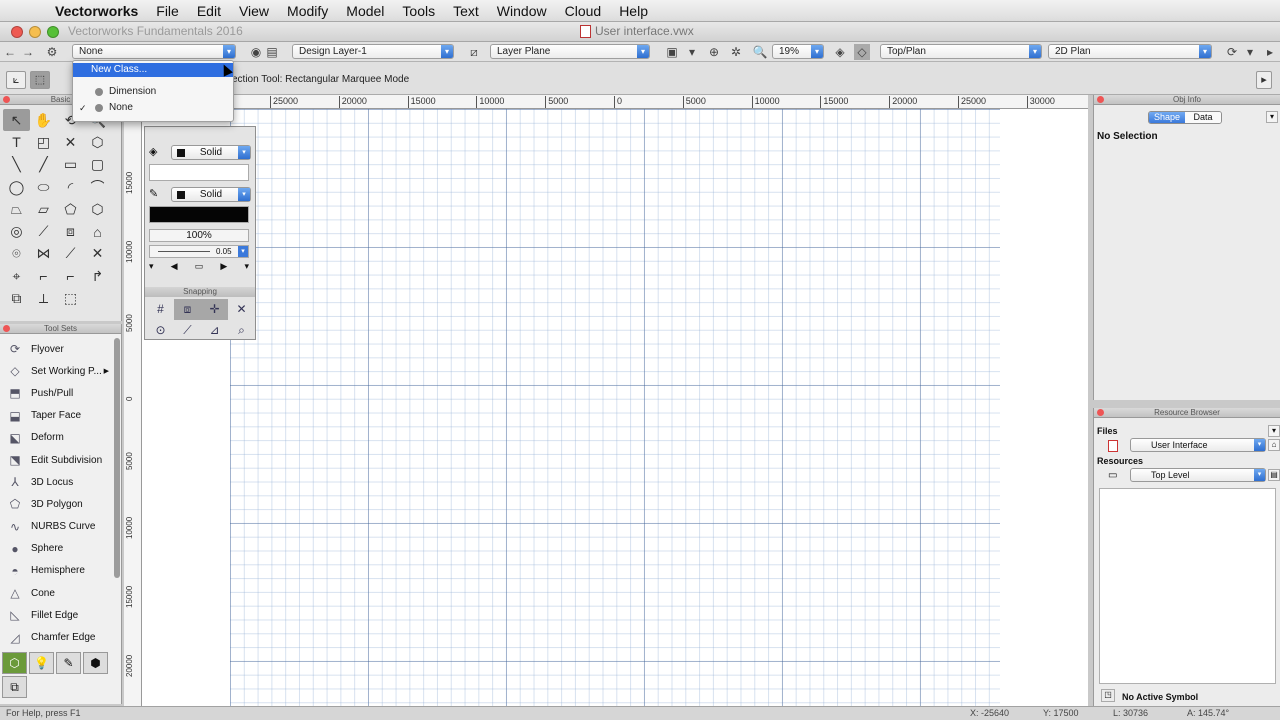 Image resolution: width=1280 pixels, height=720 pixels. What do you see at coordinates (365, 11) in the screenshot?
I see `menu-model: Model` at bounding box center [365, 11].